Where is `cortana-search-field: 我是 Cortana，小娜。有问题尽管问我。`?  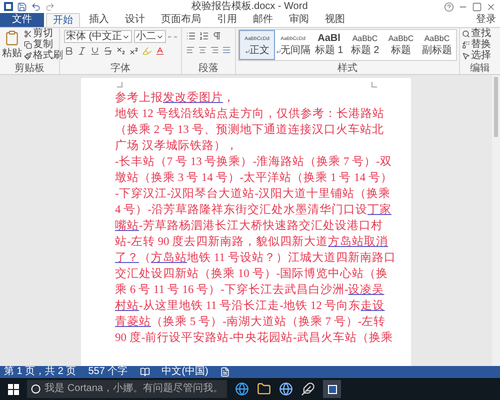
cortana-search-field: 我是 Cortana，小娜。有问题尽管问我。 is located at coordinates (127, 389).